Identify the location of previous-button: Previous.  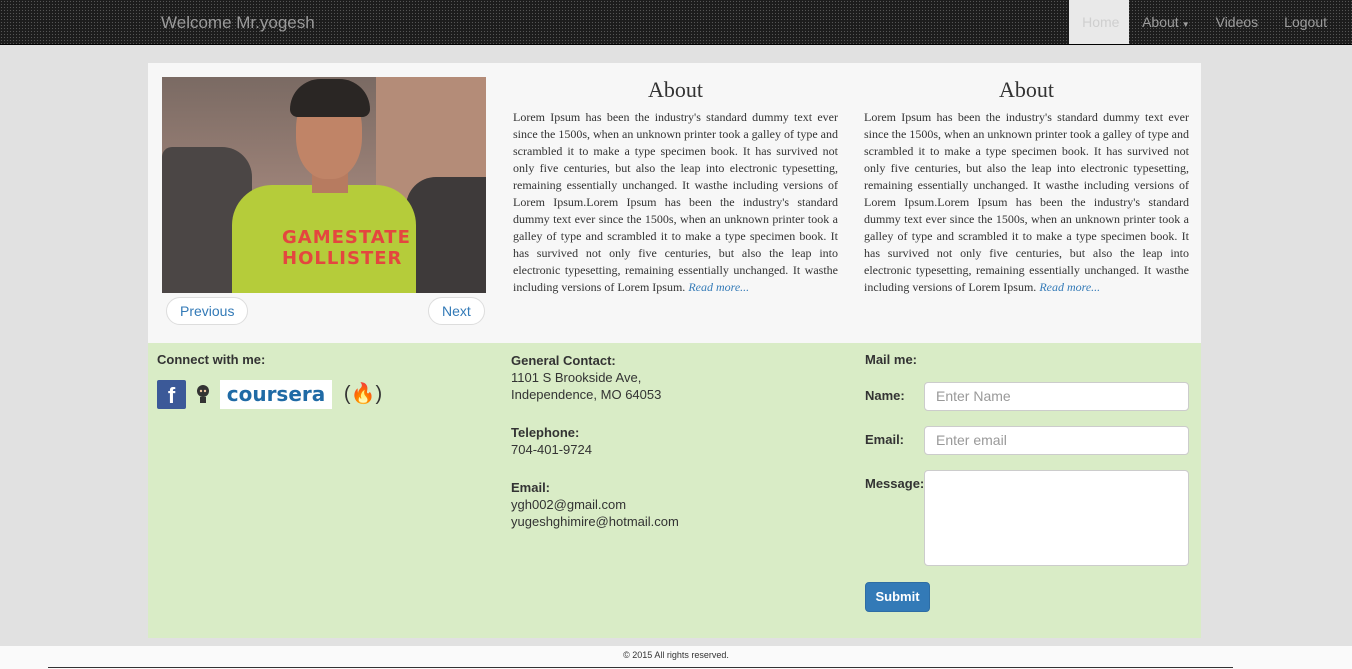
(207, 311).